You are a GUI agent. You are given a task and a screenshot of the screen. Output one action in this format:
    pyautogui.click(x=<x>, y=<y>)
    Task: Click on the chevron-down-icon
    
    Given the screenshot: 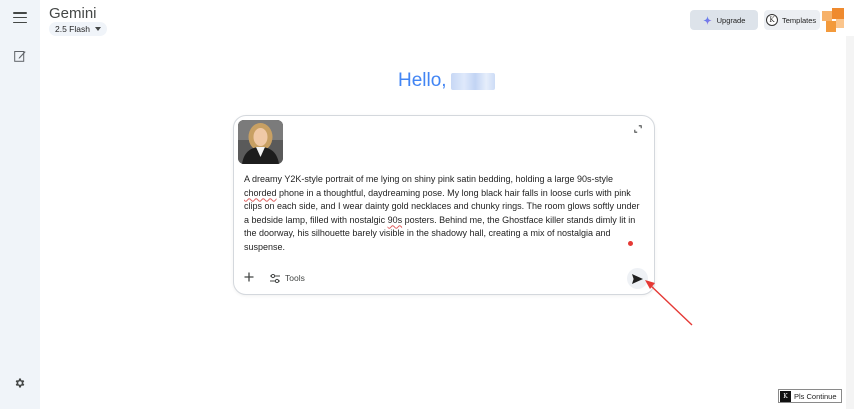 What is the action you would take?
    pyautogui.click(x=97, y=29)
    